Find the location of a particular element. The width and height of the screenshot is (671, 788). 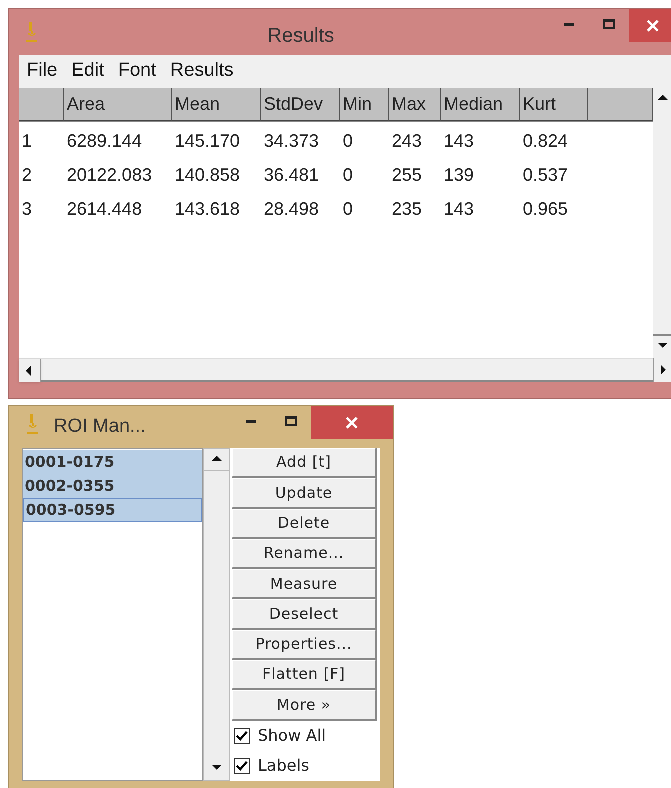

window-title: Results is located at coordinates (301, 36).